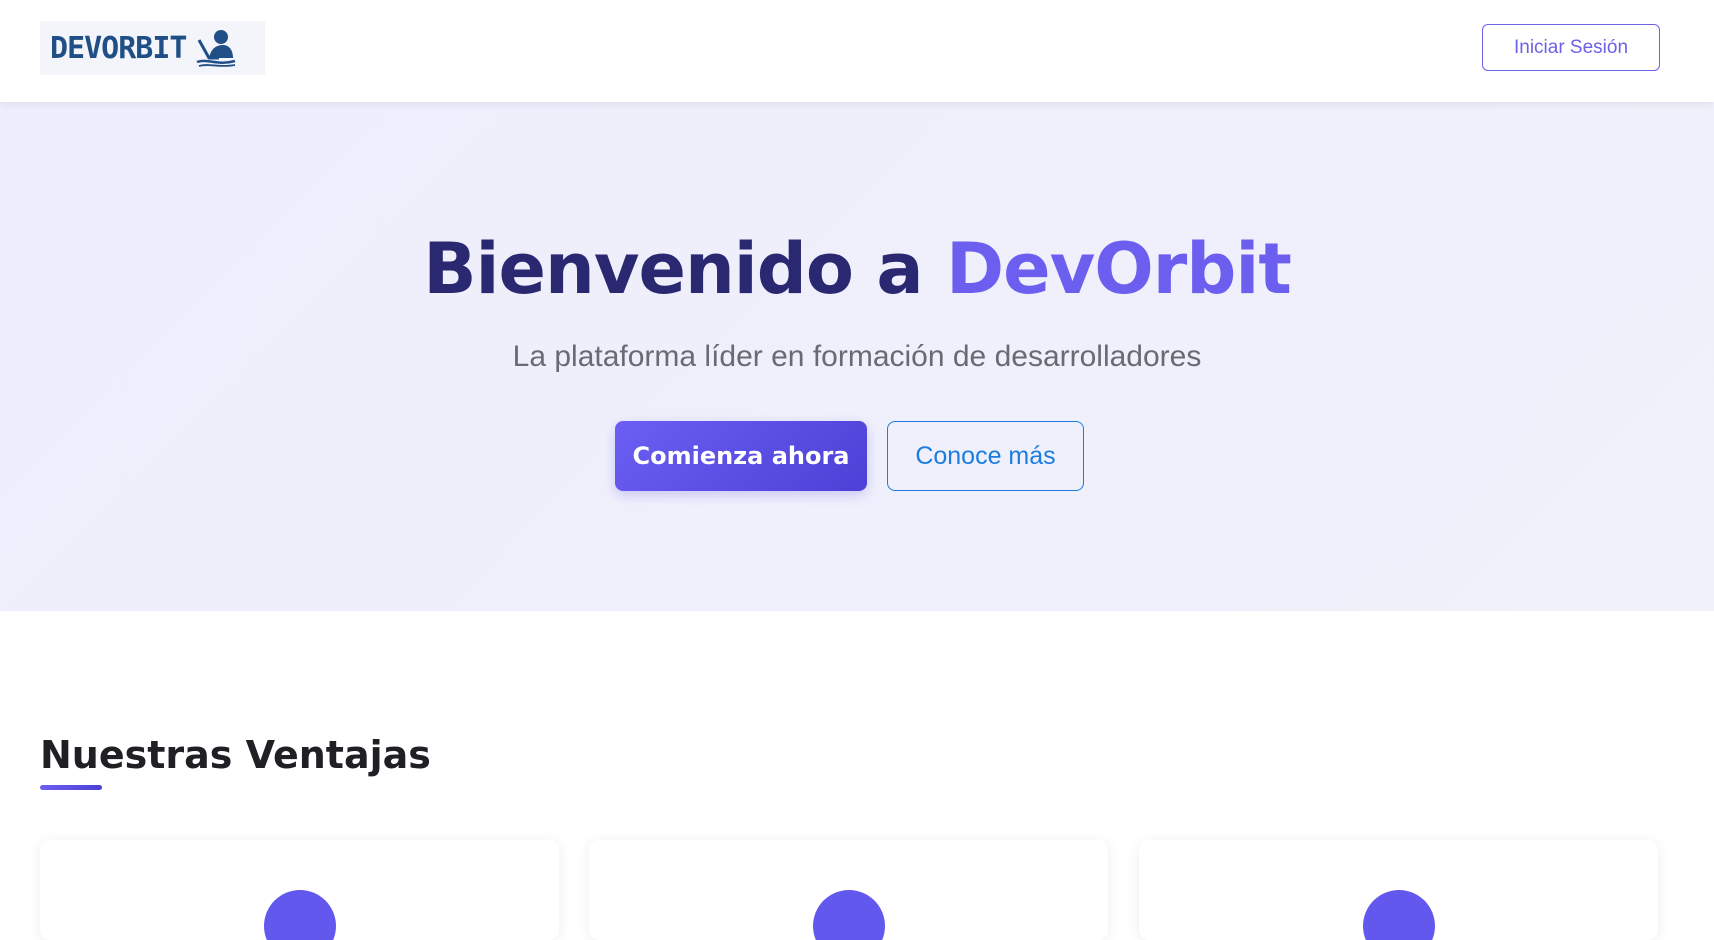  I want to click on features-title: Nuestras Ventajas, so click(235, 755).